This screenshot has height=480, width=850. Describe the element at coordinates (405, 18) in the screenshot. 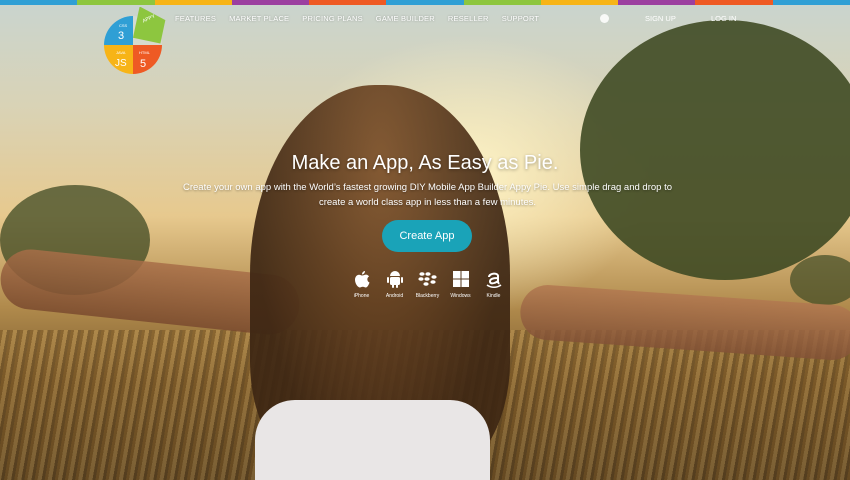

I see `nav-game-builder: GAME BUILDER` at that location.